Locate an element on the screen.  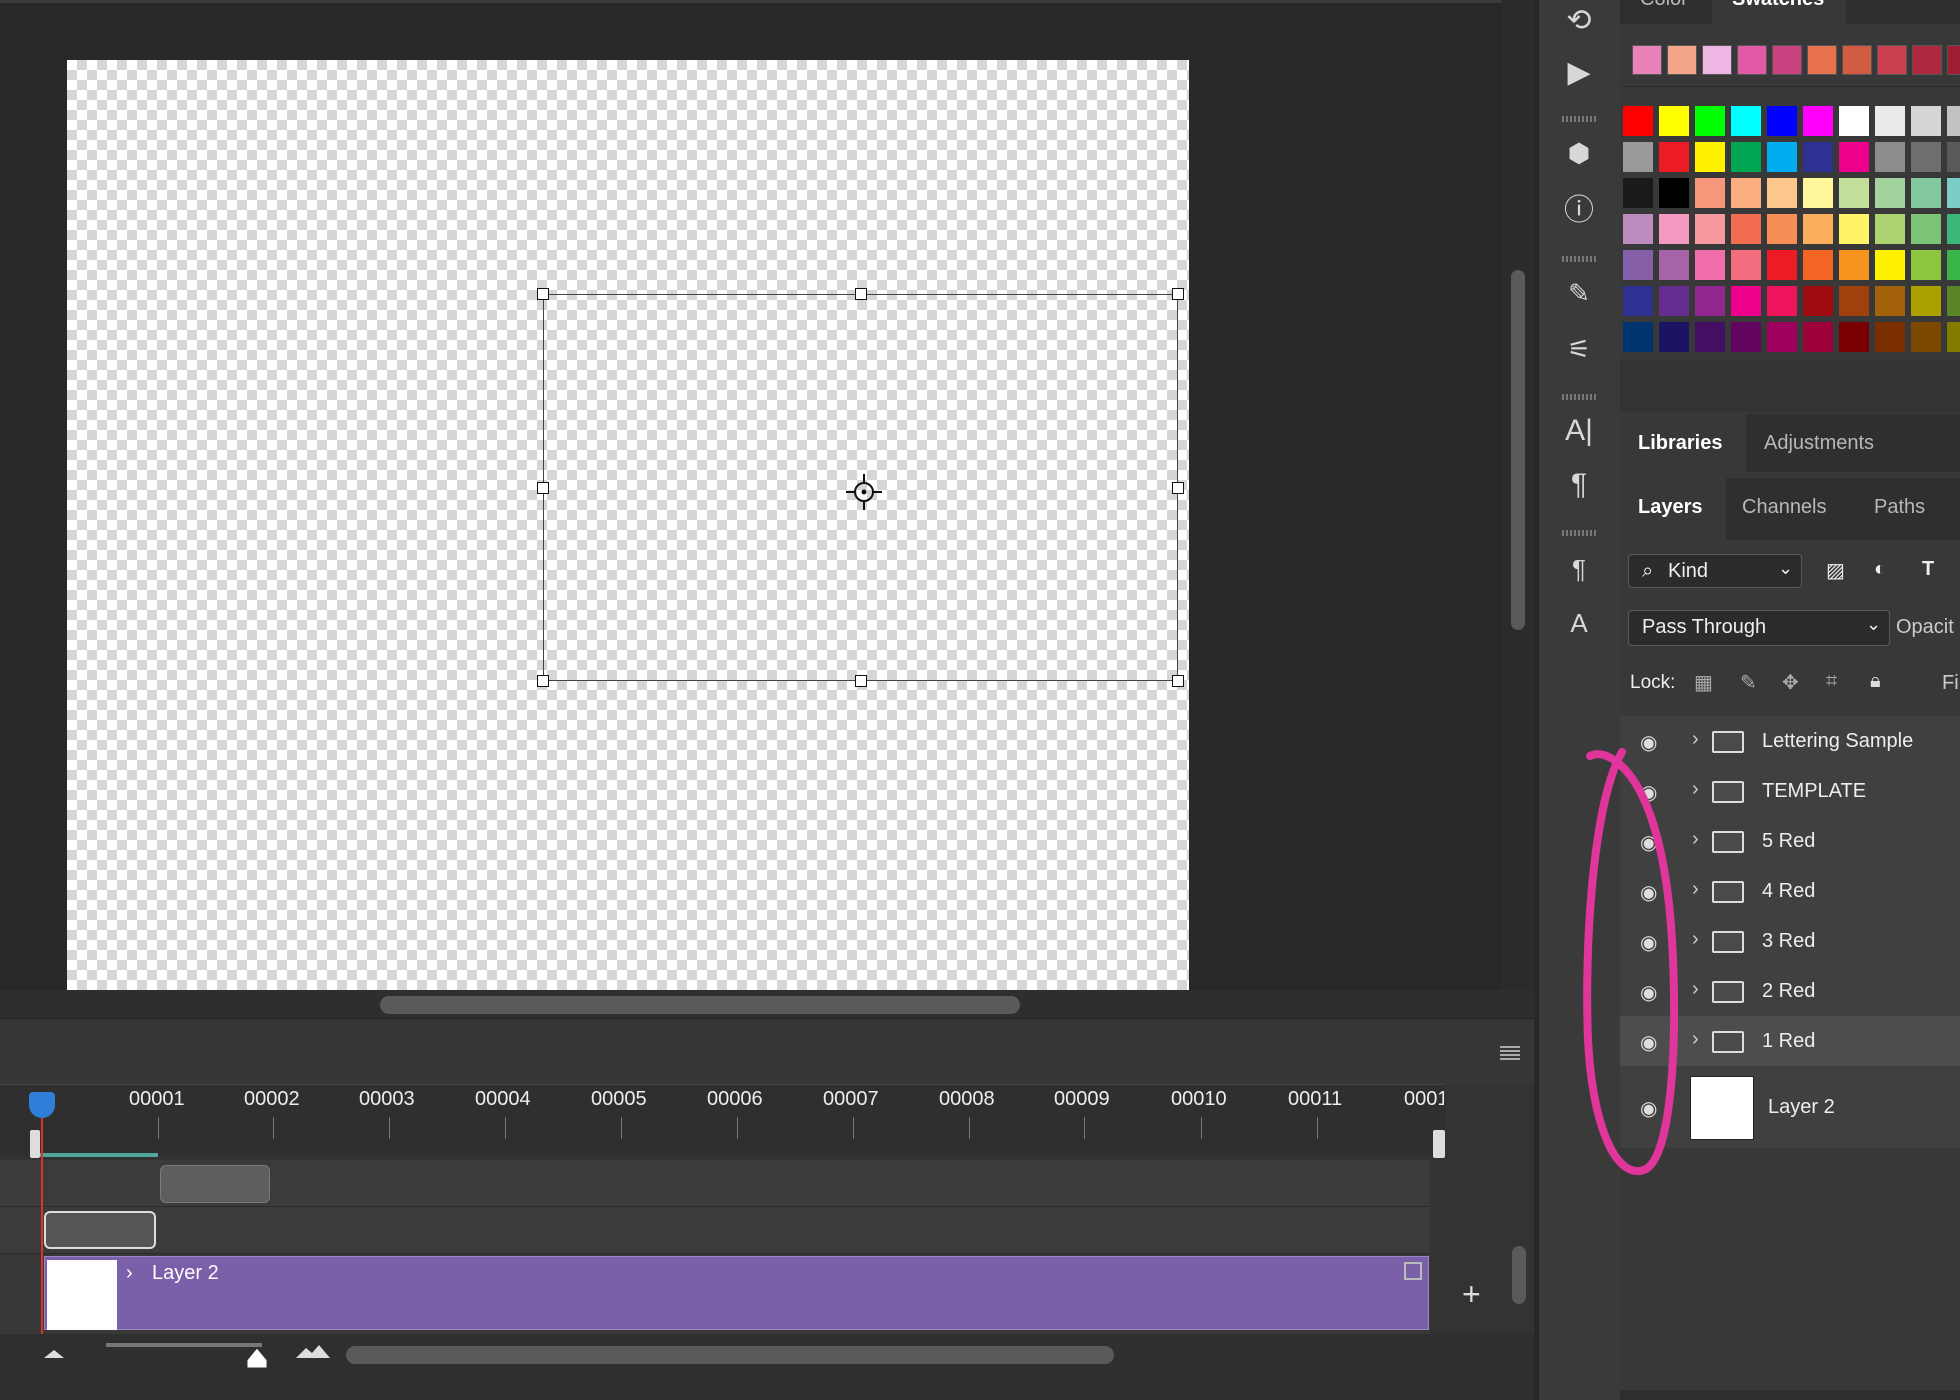
play-actions-icon: ▶ is located at coordinates (1579, 73).